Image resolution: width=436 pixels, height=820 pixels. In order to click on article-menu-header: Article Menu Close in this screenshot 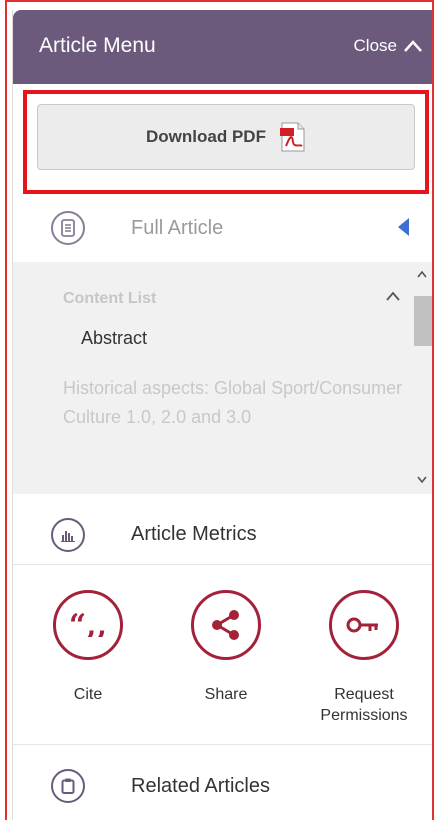, I will do `click(222, 47)`.